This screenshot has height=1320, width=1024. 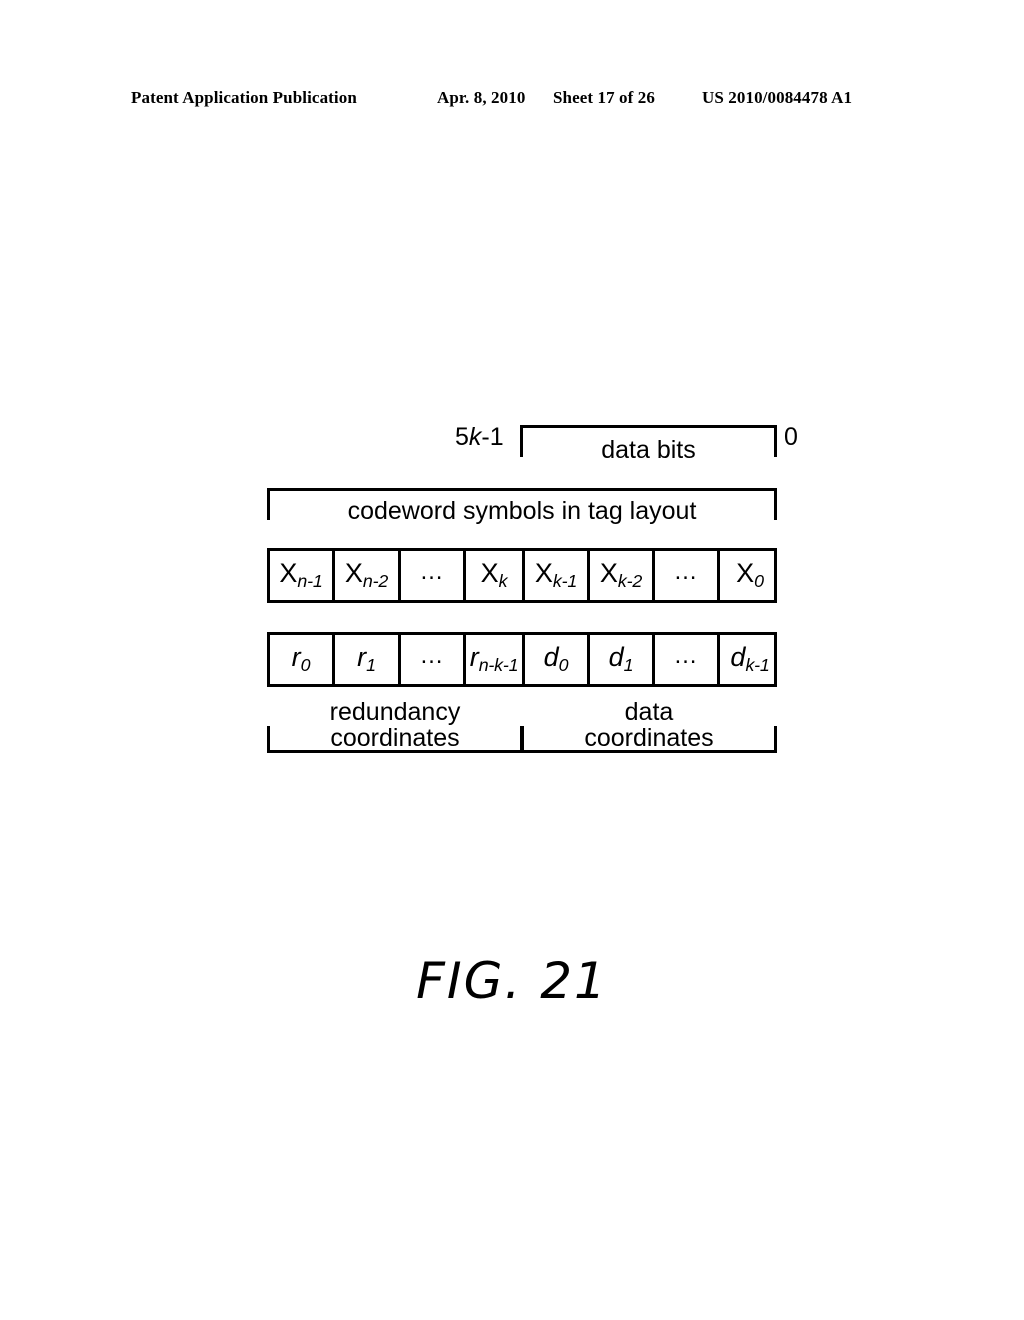 What do you see at coordinates (630, 581) in the screenshot?
I see `symbol-subscript: k-2` at bounding box center [630, 581].